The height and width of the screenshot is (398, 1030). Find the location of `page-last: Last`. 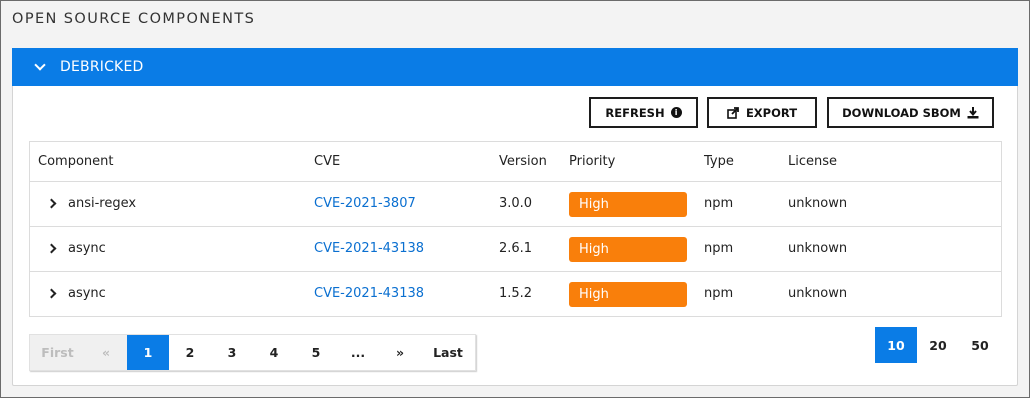

page-last: Last is located at coordinates (448, 352).